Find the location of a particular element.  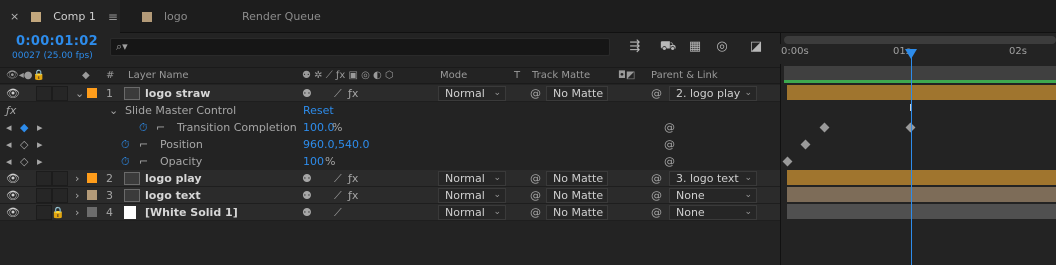

draft-3d-icon: ⇶ is located at coordinates (635, 47).